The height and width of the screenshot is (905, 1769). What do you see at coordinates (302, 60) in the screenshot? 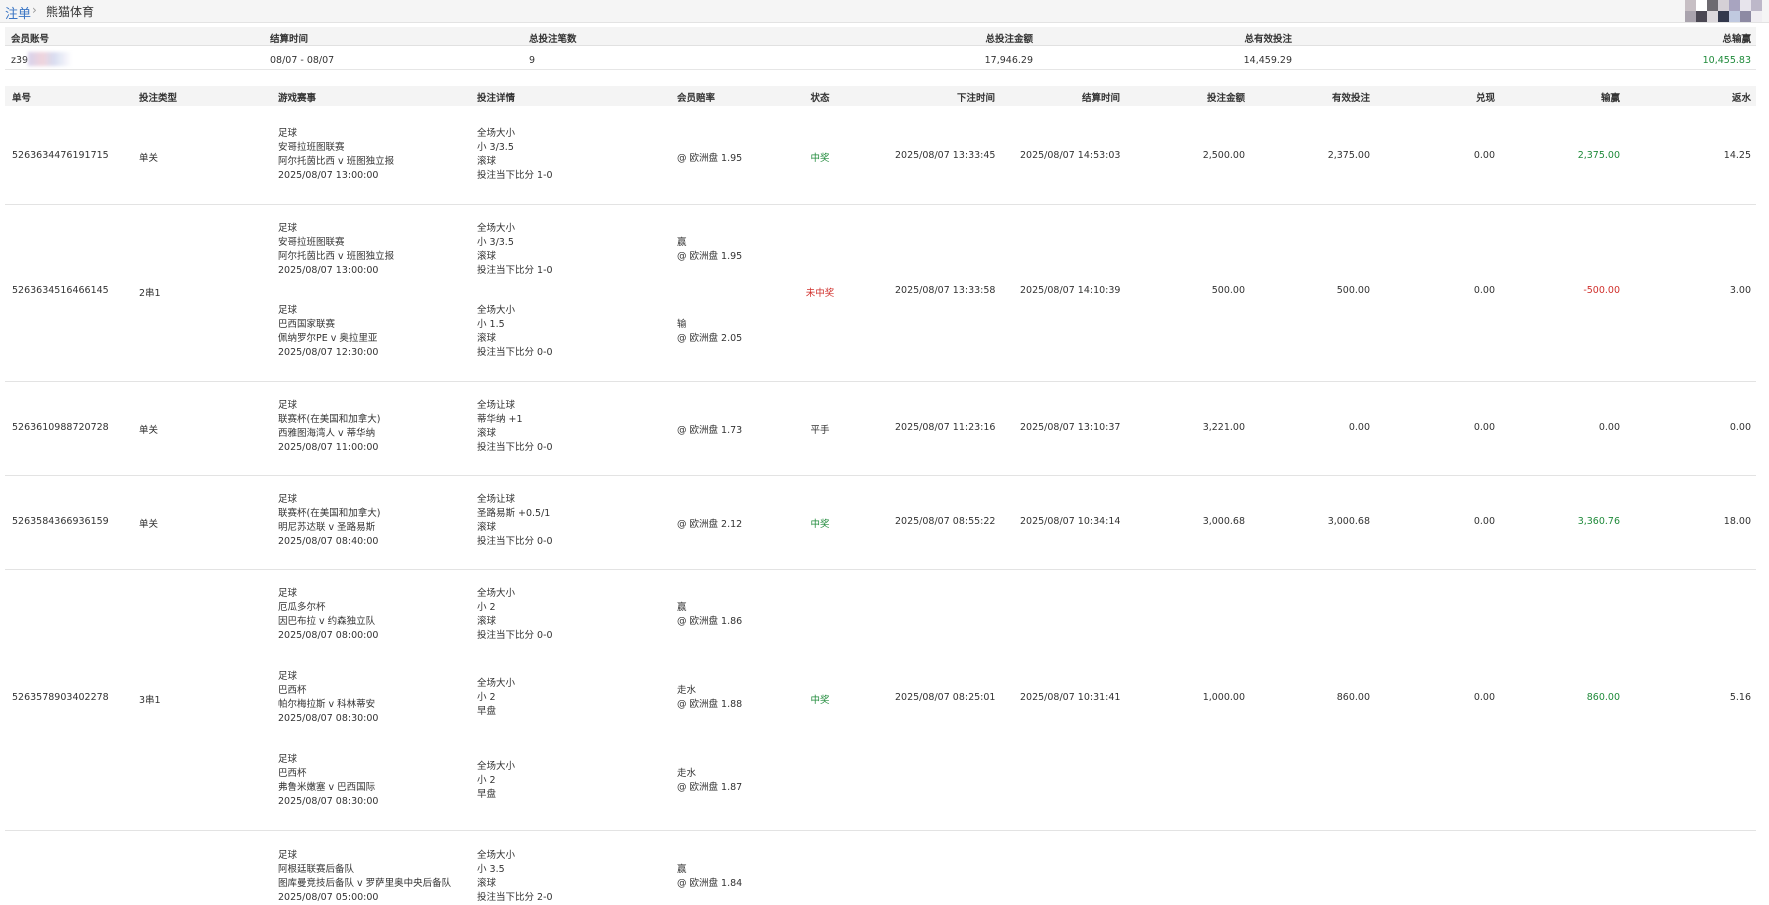
I see `summary-settle-time: 08/07 - 08/07` at bounding box center [302, 60].